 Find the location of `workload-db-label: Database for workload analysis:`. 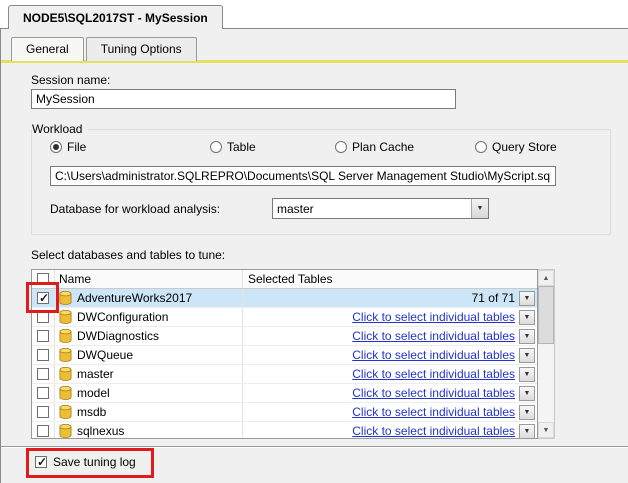

workload-db-label: Database for workload analysis: is located at coordinates (135, 208).